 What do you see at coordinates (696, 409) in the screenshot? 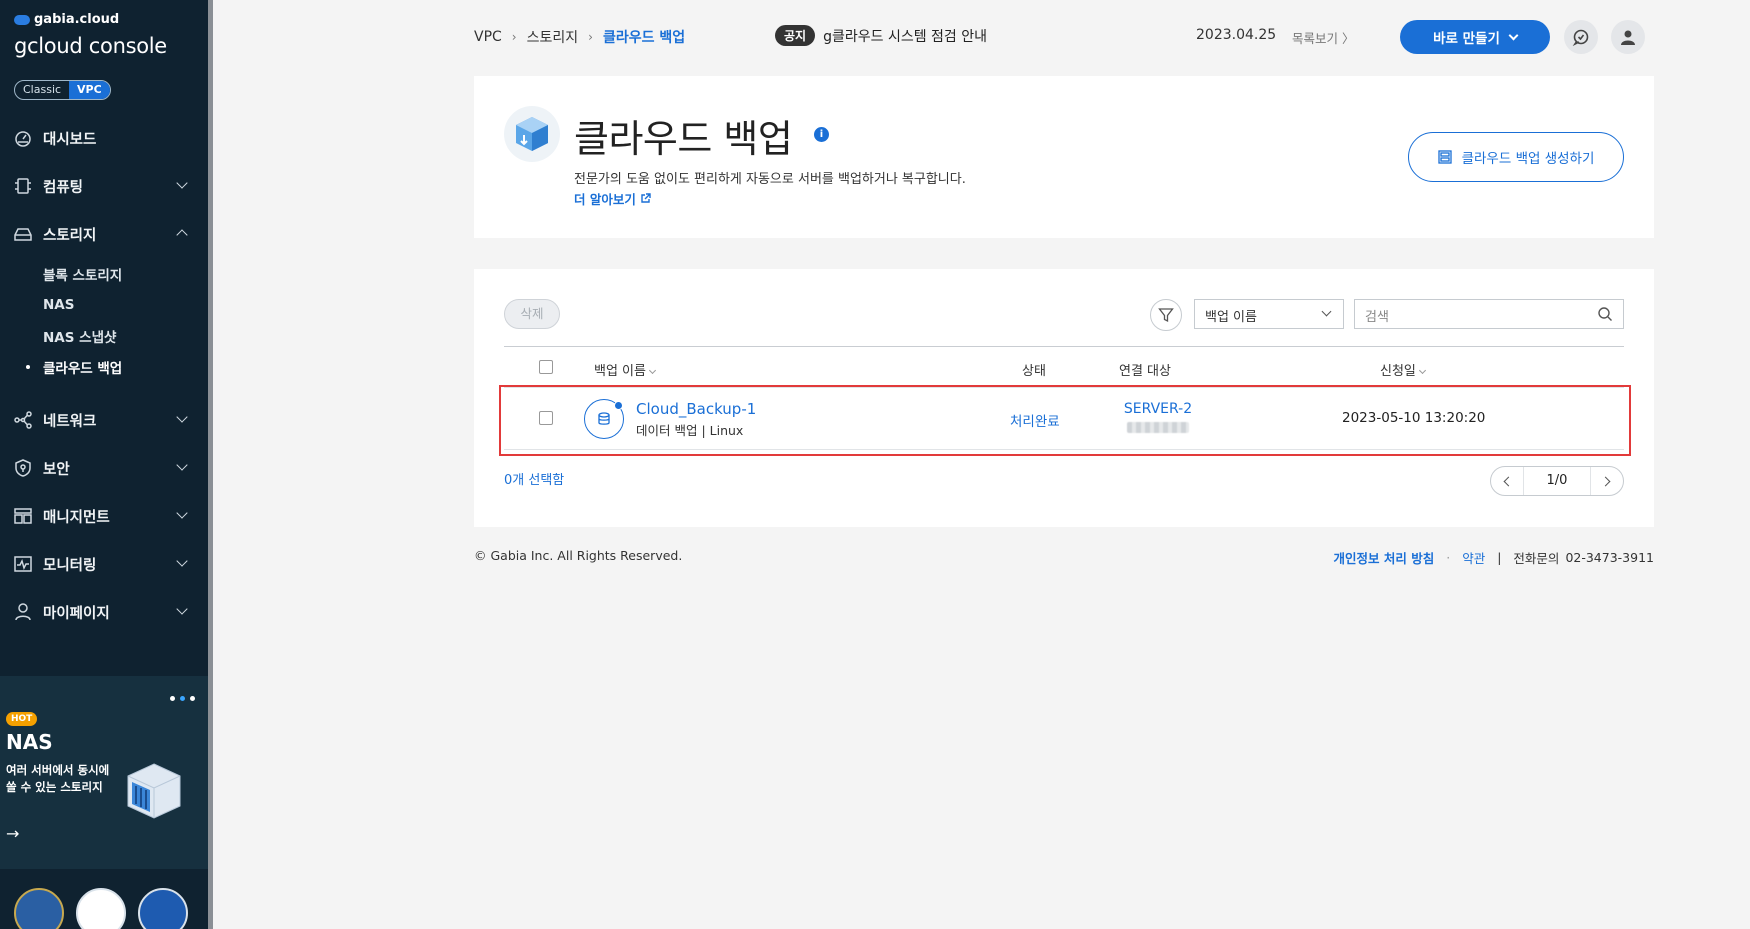
I see `backup-name-link: Cloud_Backup-1` at bounding box center [696, 409].